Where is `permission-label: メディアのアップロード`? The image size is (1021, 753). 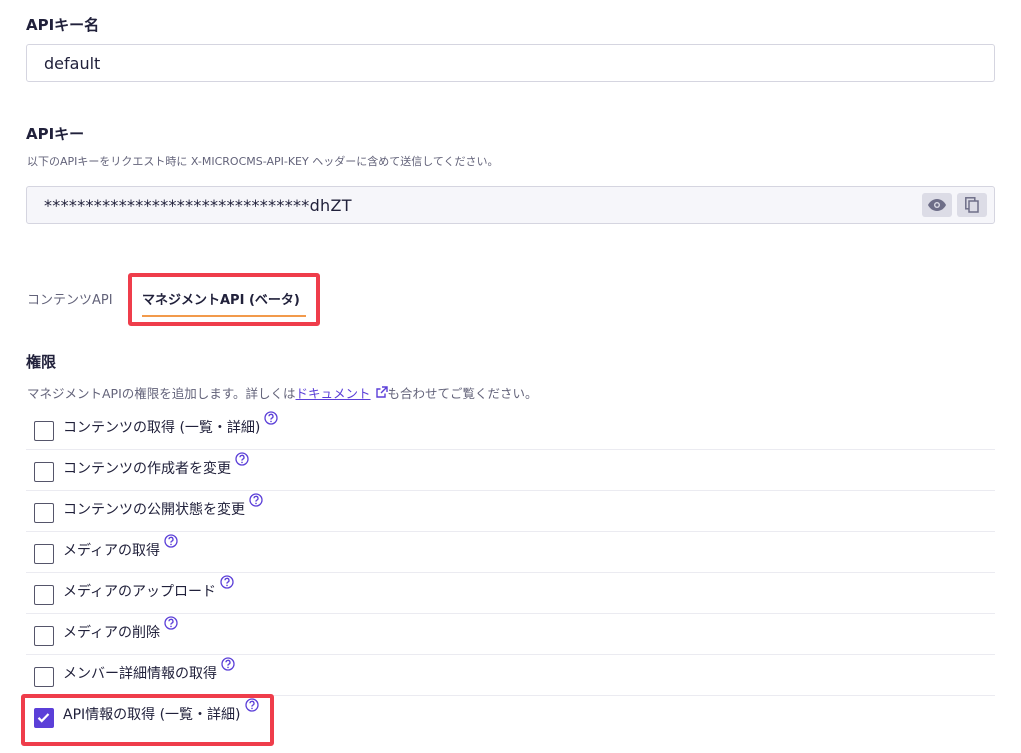 permission-label: メディアのアップロード is located at coordinates (140, 592).